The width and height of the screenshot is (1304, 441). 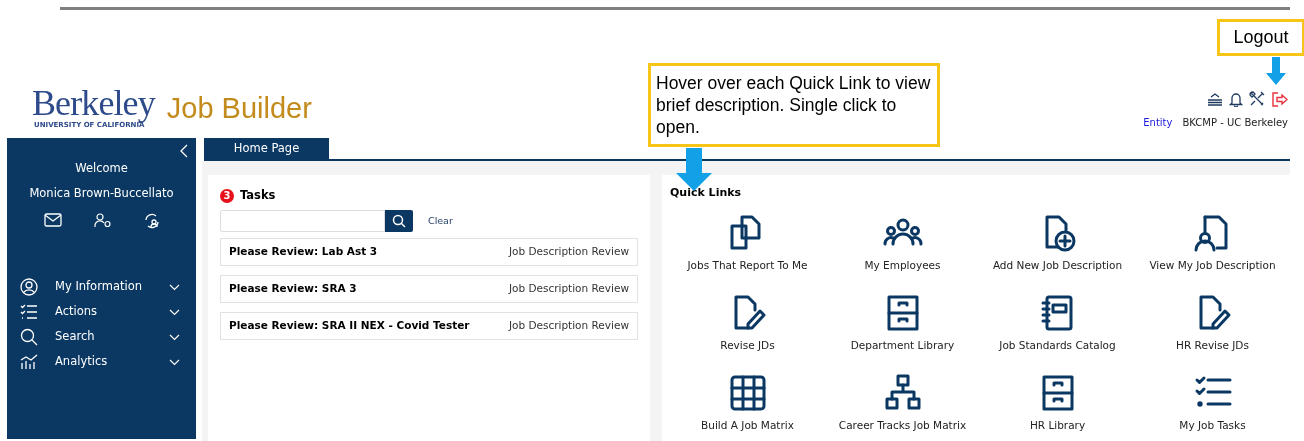 What do you see at coordinates (429, 289) in the screenshot?
I see `task-row: Please Review: SRA 3 Job Description Review` at bounding box center [429, 289].